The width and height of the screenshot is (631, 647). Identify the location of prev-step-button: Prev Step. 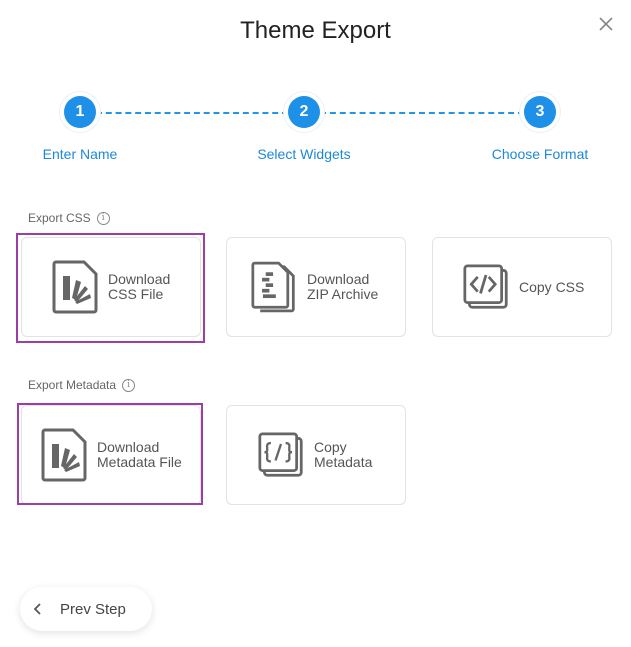
(86, 609).